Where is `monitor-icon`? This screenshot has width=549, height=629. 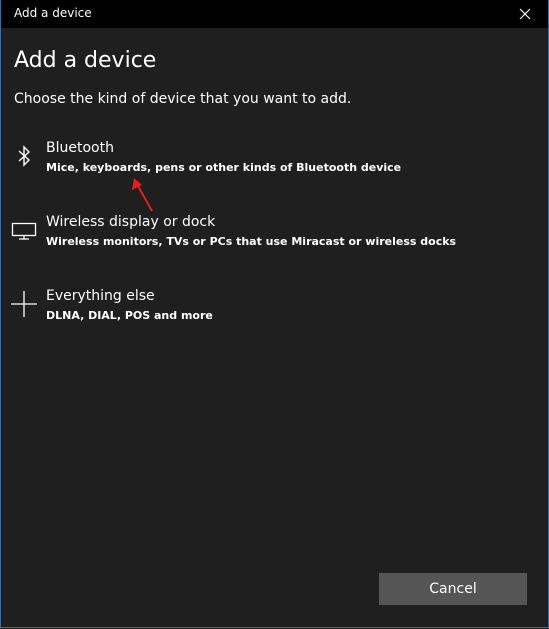 monitor-icon is located at coordinates (24, 230).